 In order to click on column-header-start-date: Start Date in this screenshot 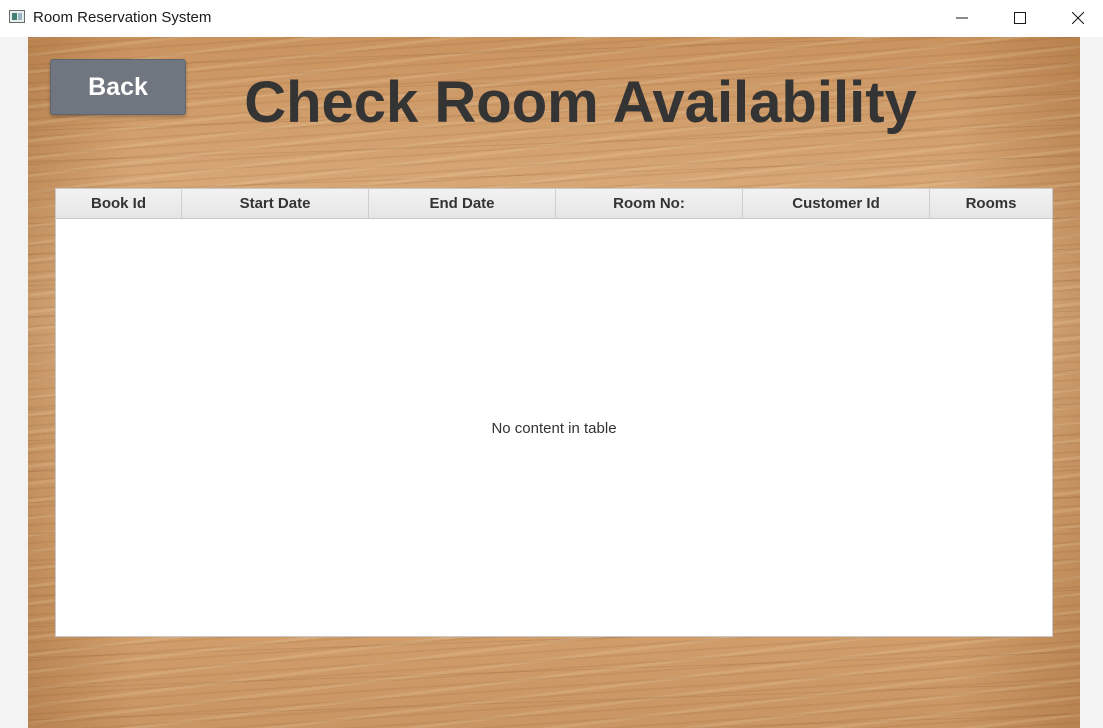, I will do `click(275, 203)`.